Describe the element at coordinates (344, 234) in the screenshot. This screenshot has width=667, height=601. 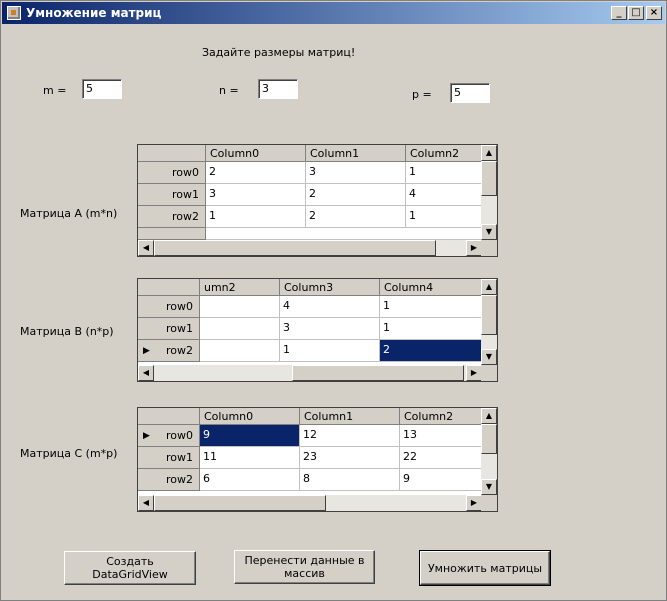
I see `grid-cell-partial` at that location.